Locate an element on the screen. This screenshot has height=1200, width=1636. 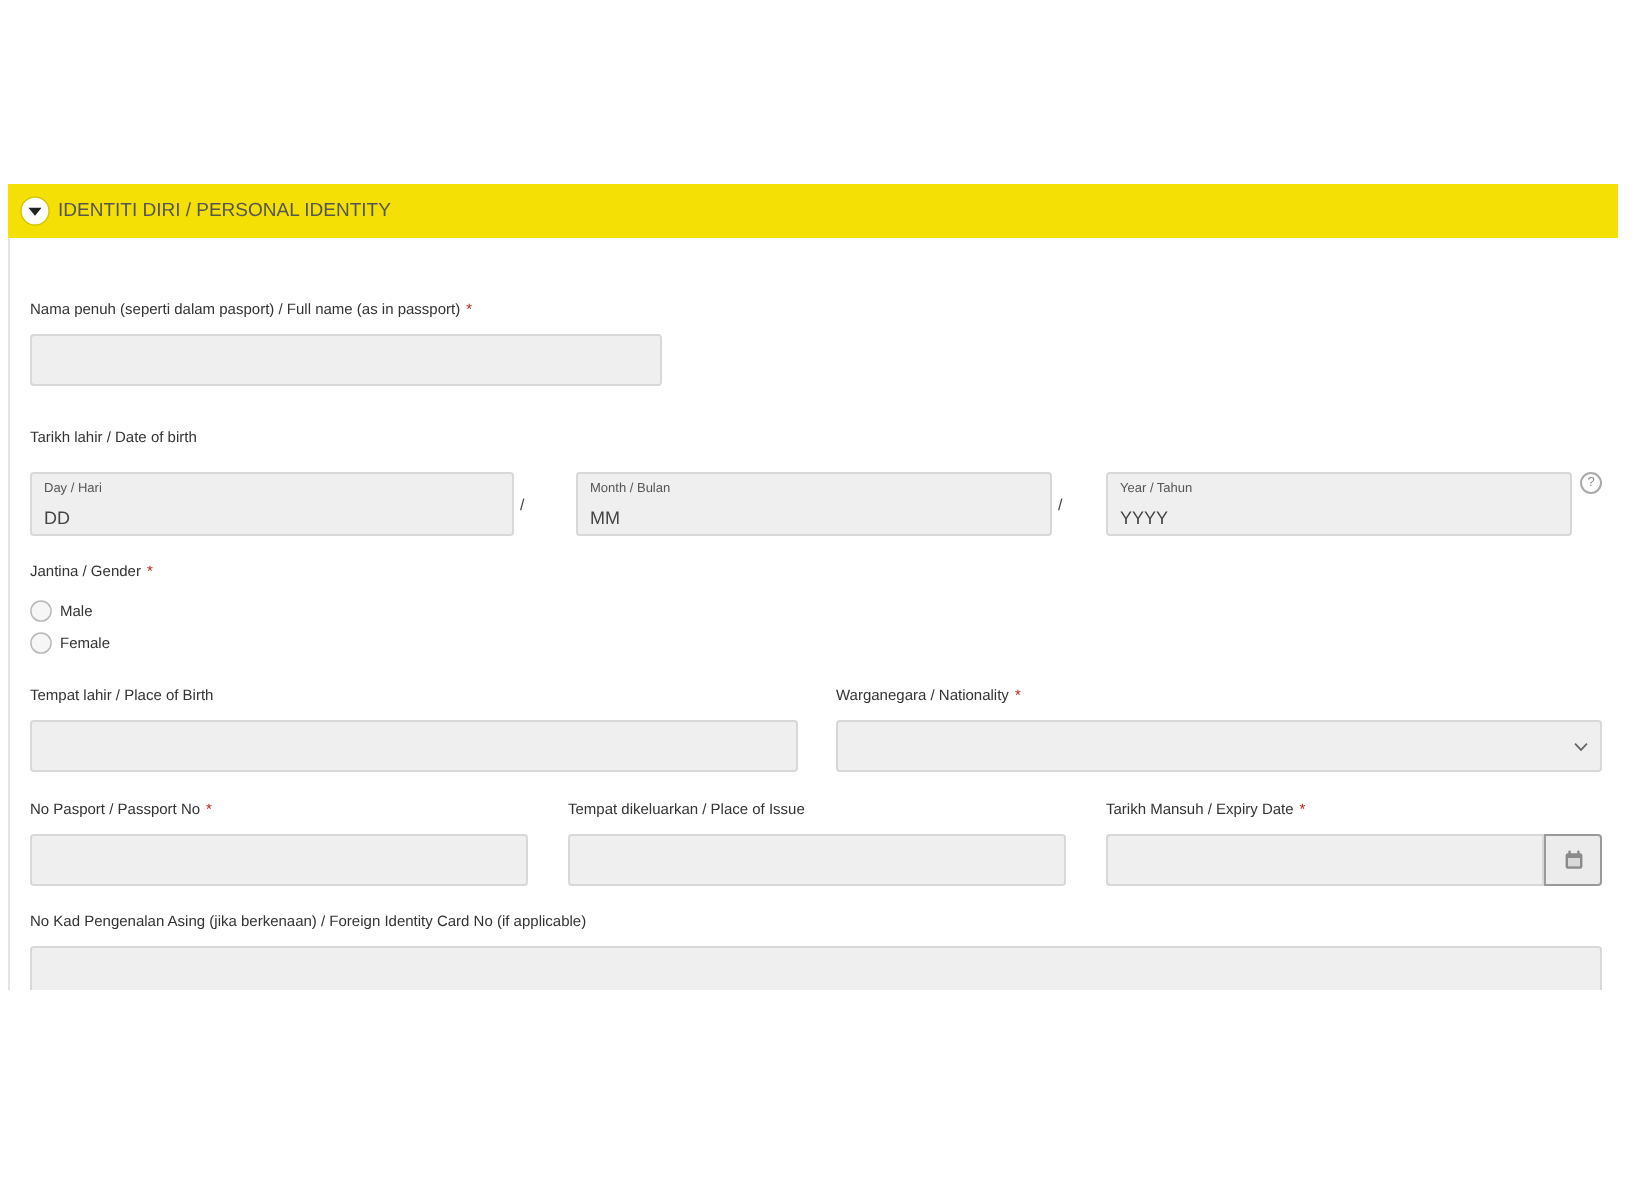
chevron-down-icon is located at coordinates (1581, 746).